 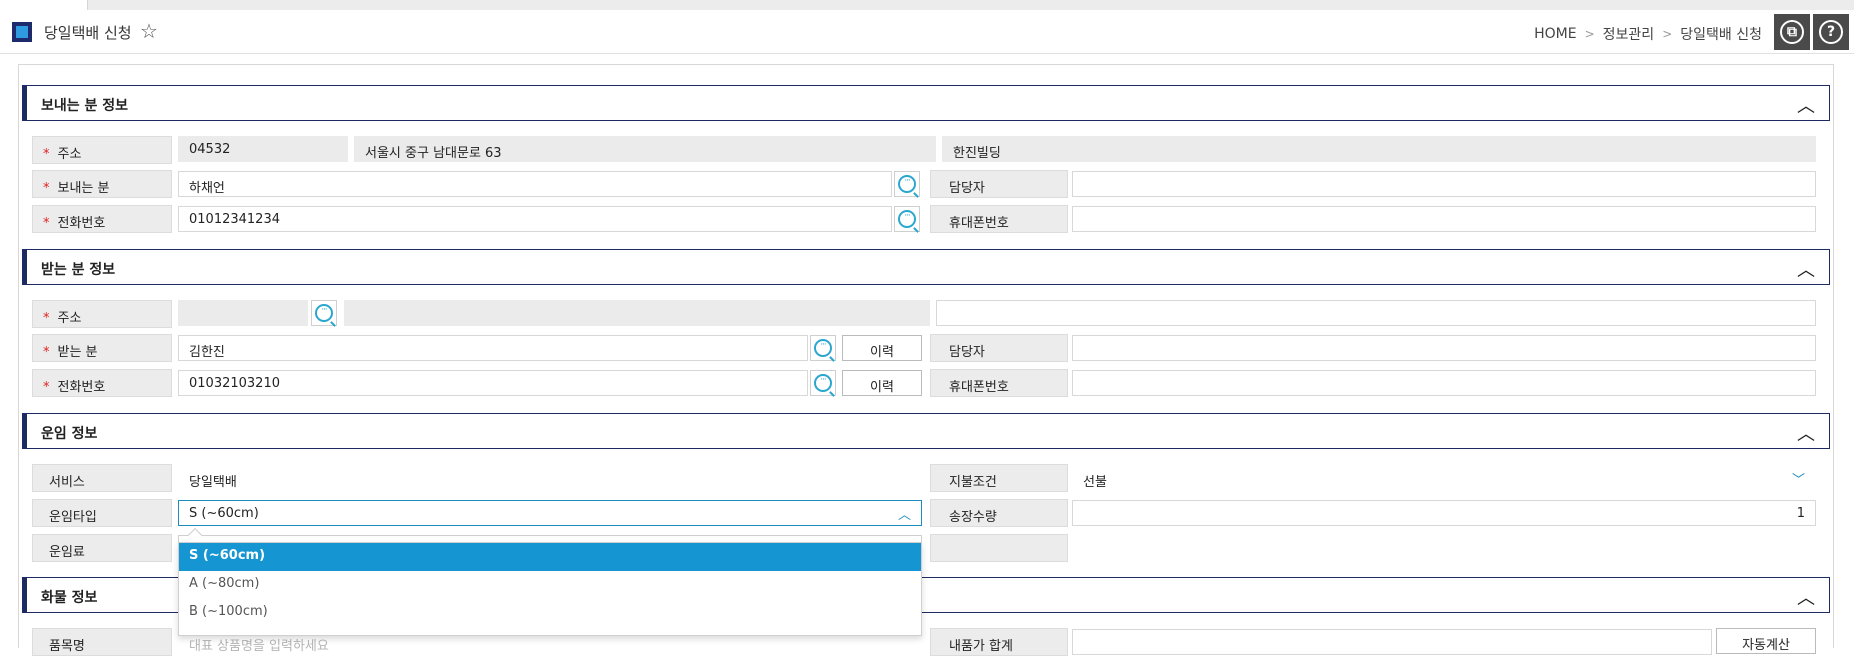 I want to click on fare-type-option-s: S (~60cm), so click(x=550, y=557).